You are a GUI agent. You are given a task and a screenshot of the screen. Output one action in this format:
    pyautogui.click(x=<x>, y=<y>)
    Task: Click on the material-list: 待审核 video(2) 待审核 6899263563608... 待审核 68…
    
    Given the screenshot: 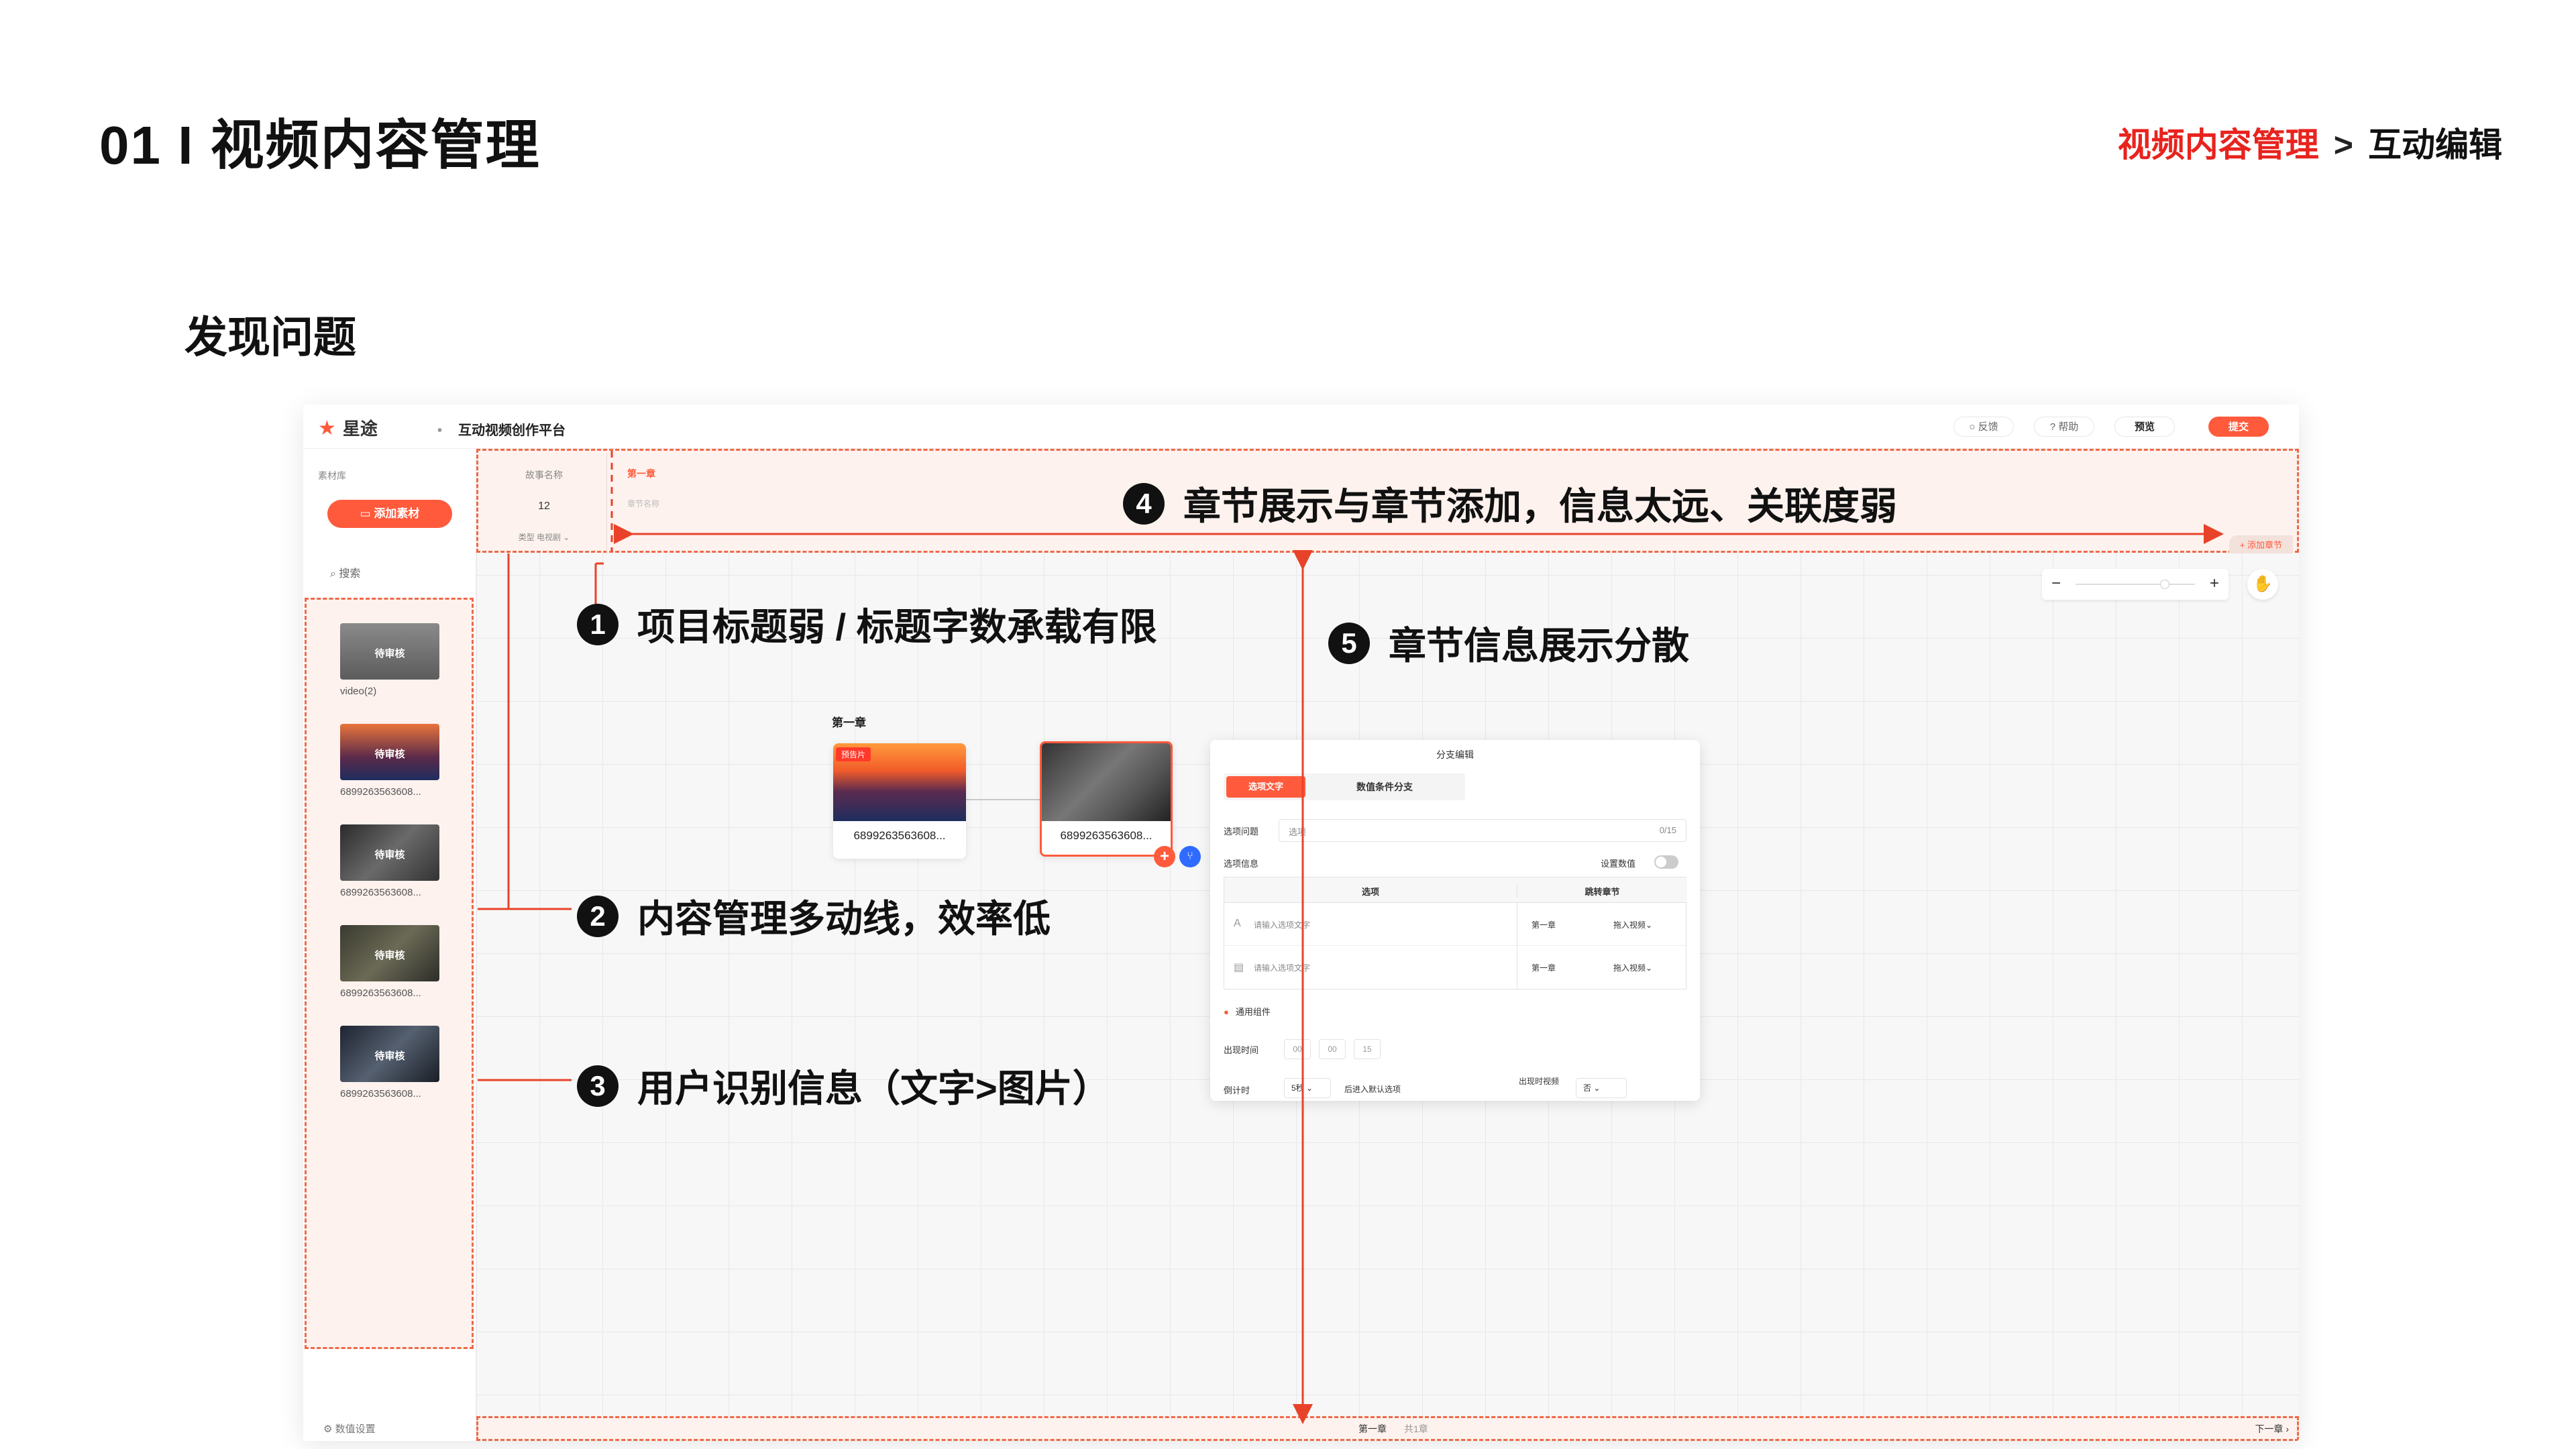 What is the action you would take?
    pyautogui.click(x=389, y=973)
    